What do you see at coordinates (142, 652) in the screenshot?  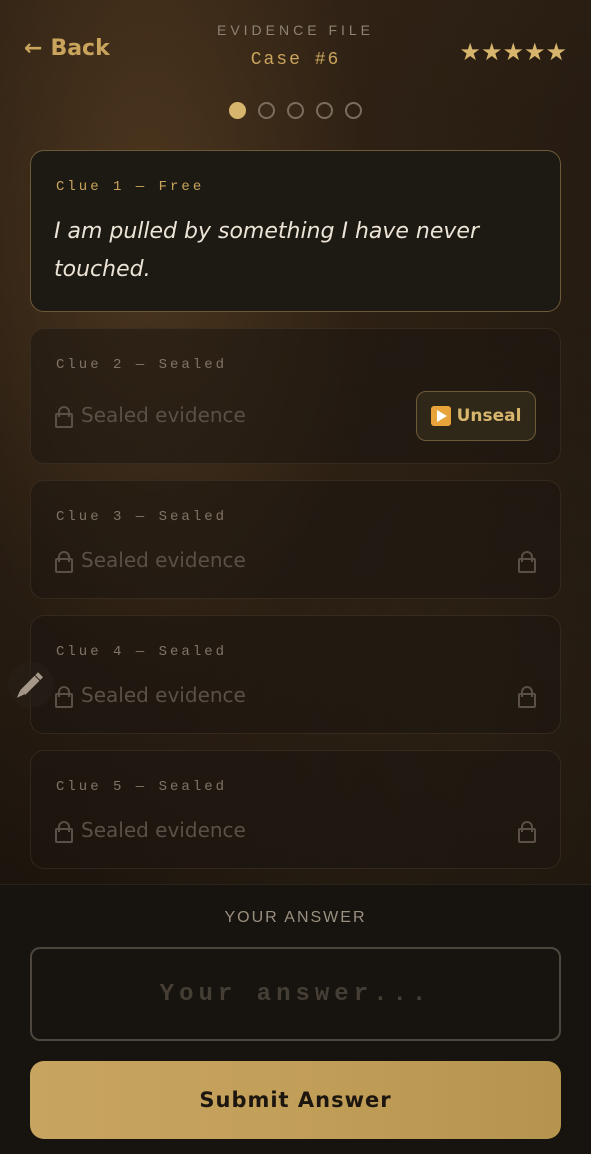 I see `clue-label: Clue 4 — Sealed` at bounding box center [142, 652].